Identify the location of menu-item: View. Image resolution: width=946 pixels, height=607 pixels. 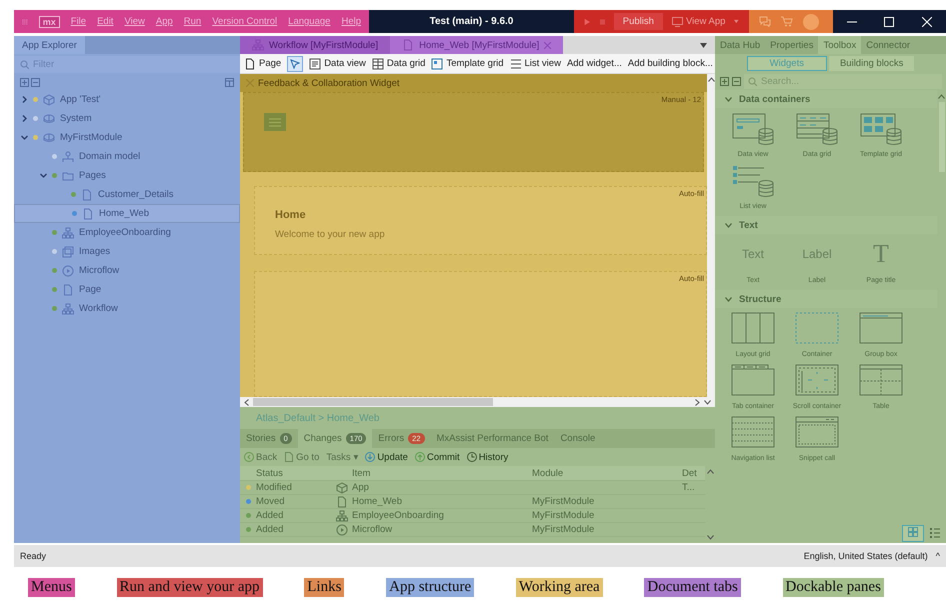
(134, 21).